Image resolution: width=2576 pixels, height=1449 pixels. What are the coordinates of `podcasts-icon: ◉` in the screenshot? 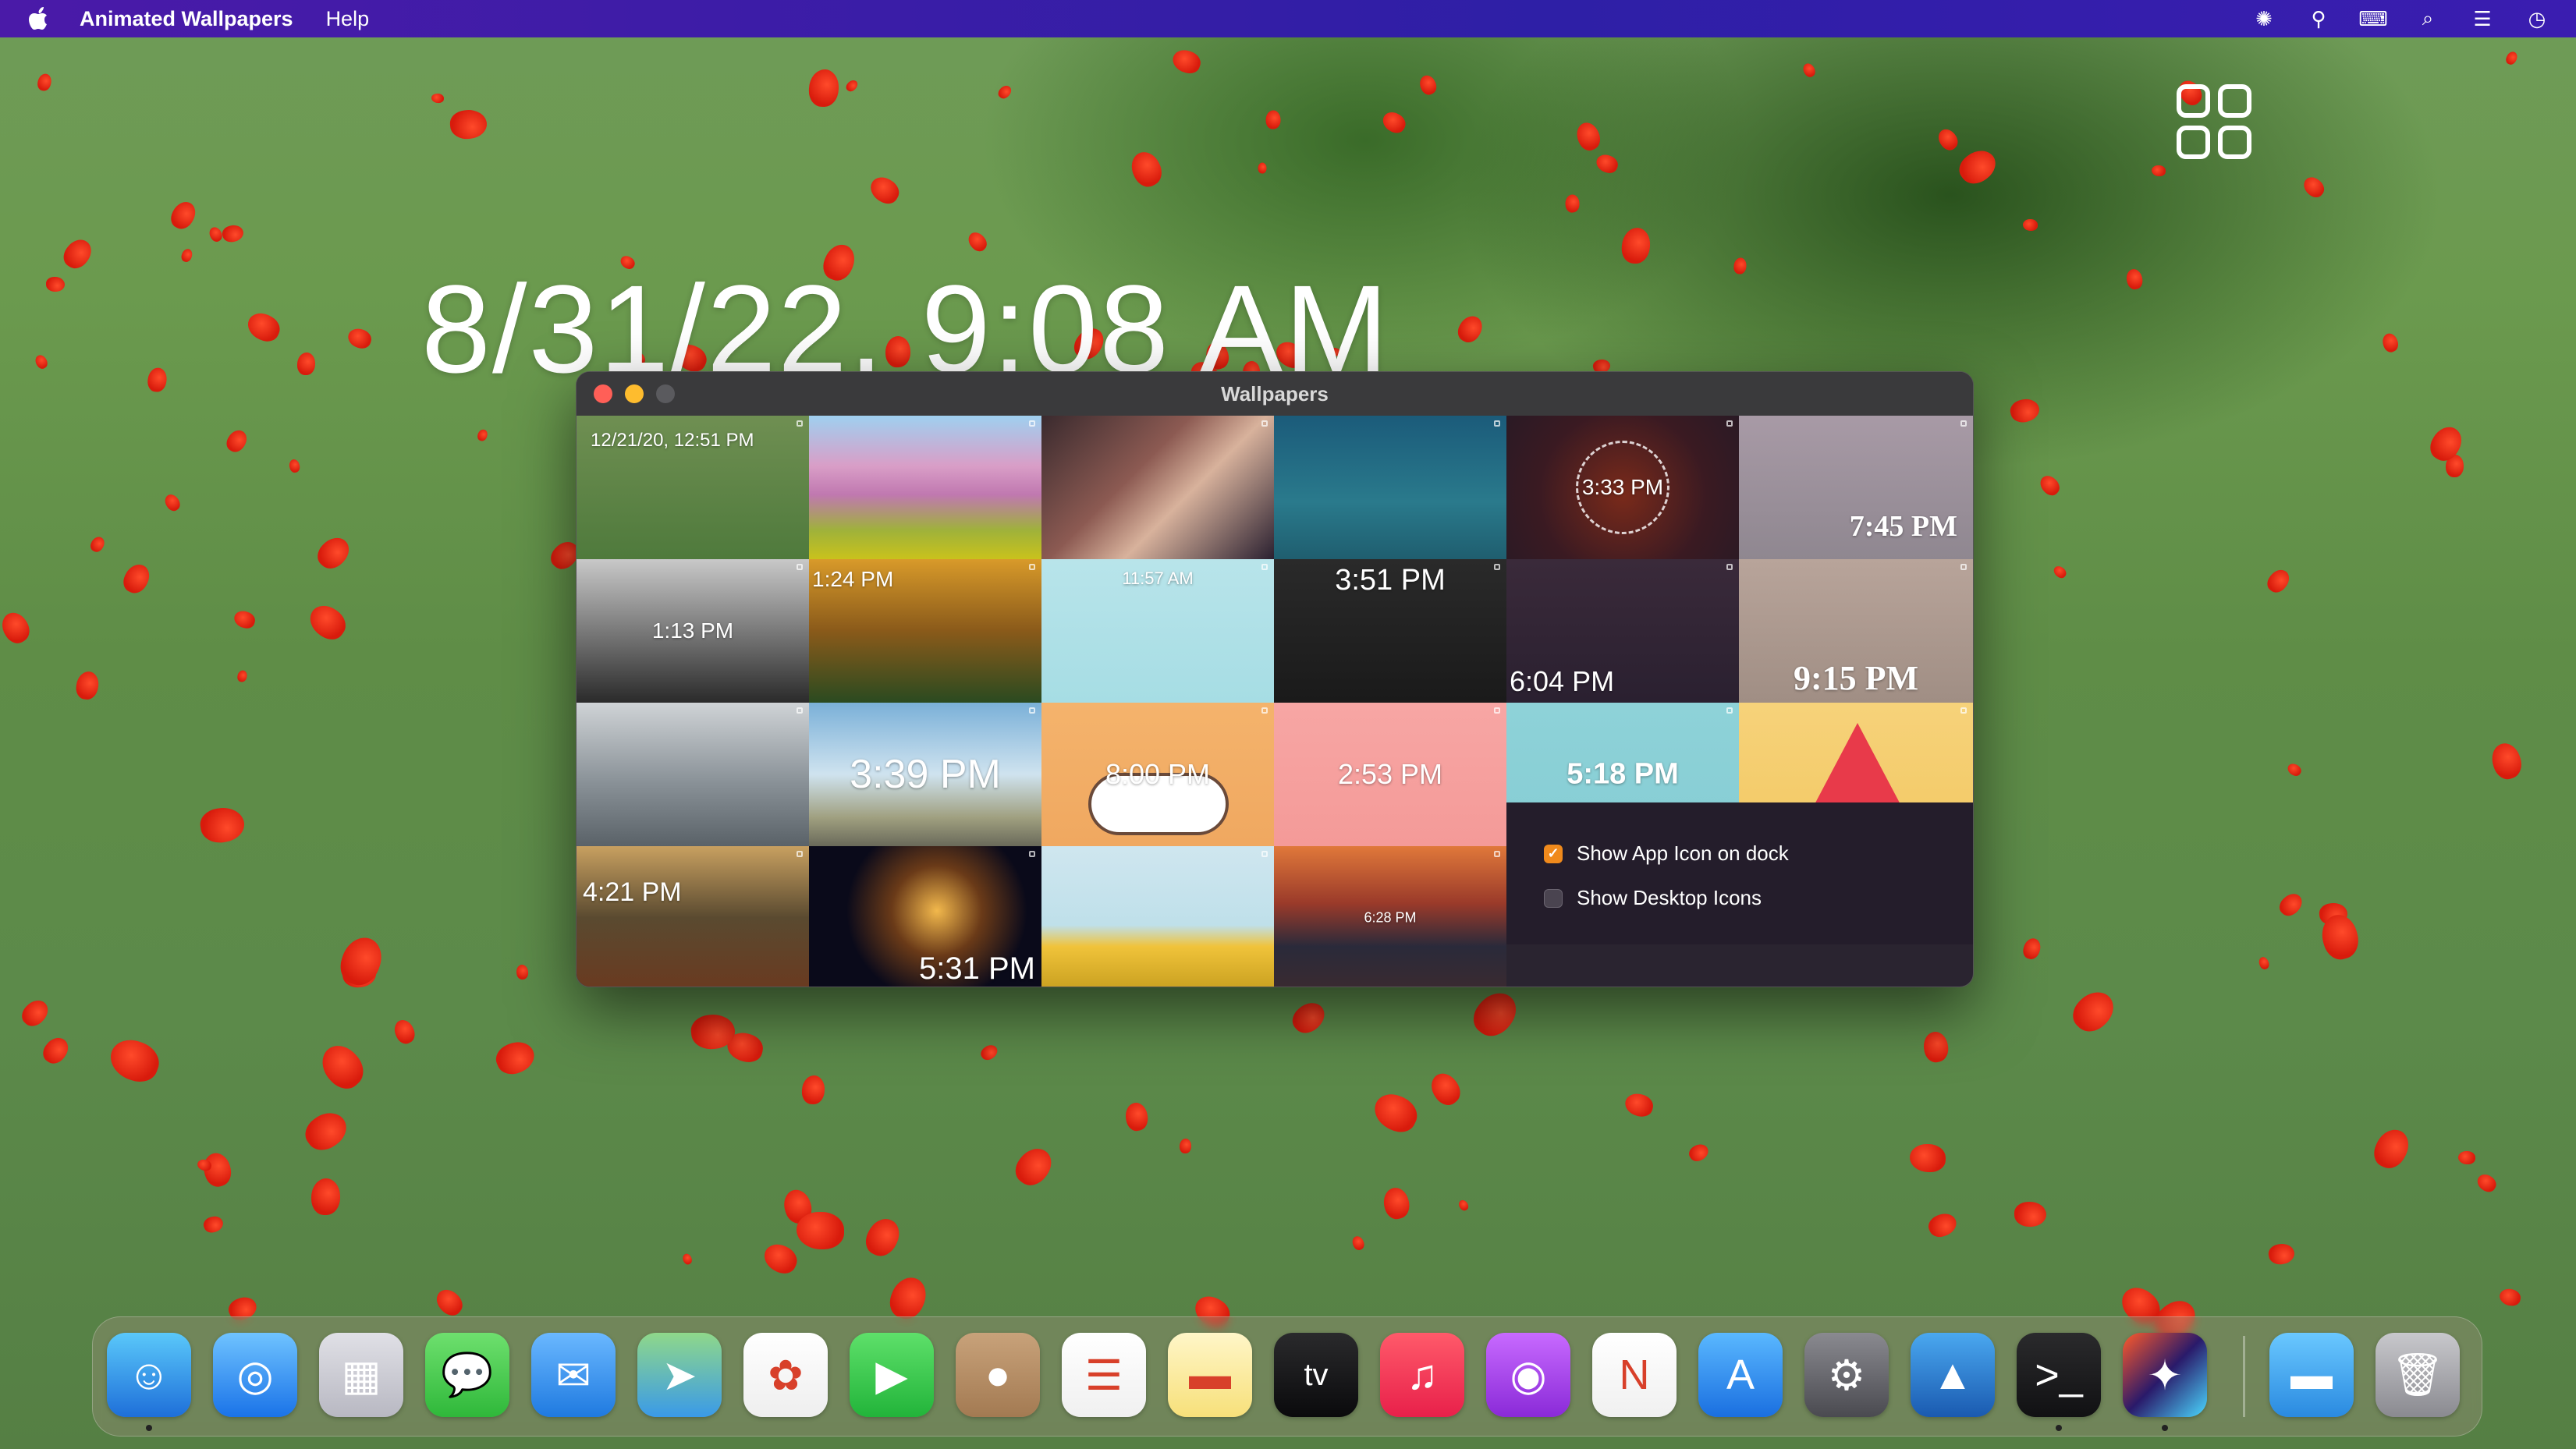 It's located at (1528, 1375).